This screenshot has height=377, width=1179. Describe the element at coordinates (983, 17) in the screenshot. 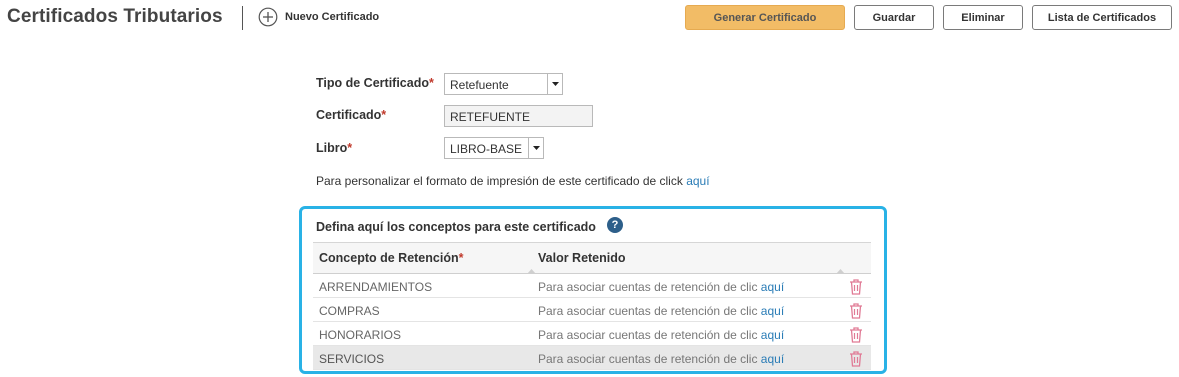

I see `delete-button: Eliminar` at that location.